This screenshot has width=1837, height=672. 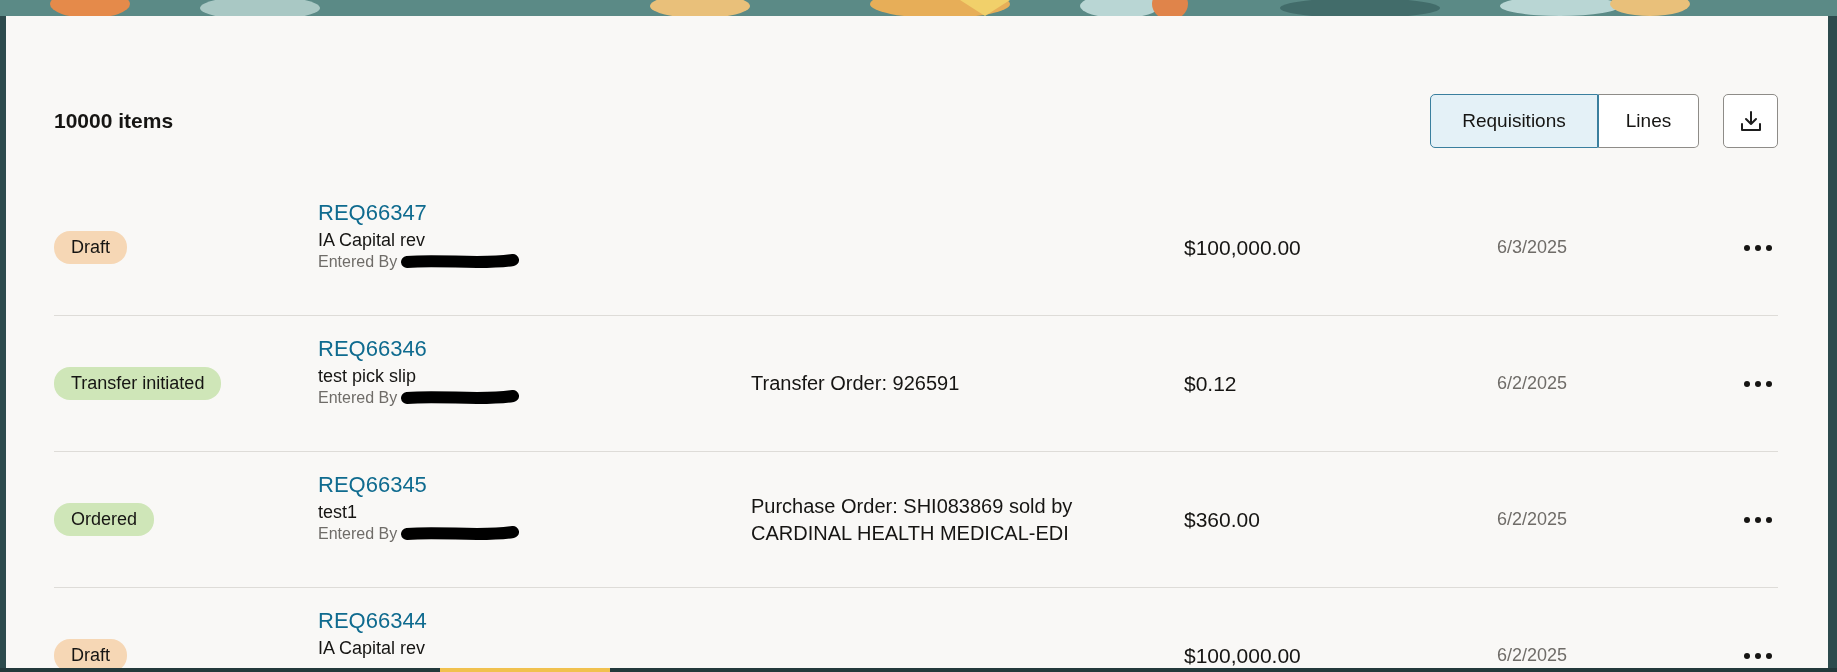 What do you see at coordinates (372, 213) in the screenshot?
I see `requisition-link: REQ66347` at bounding box center [372, 213].